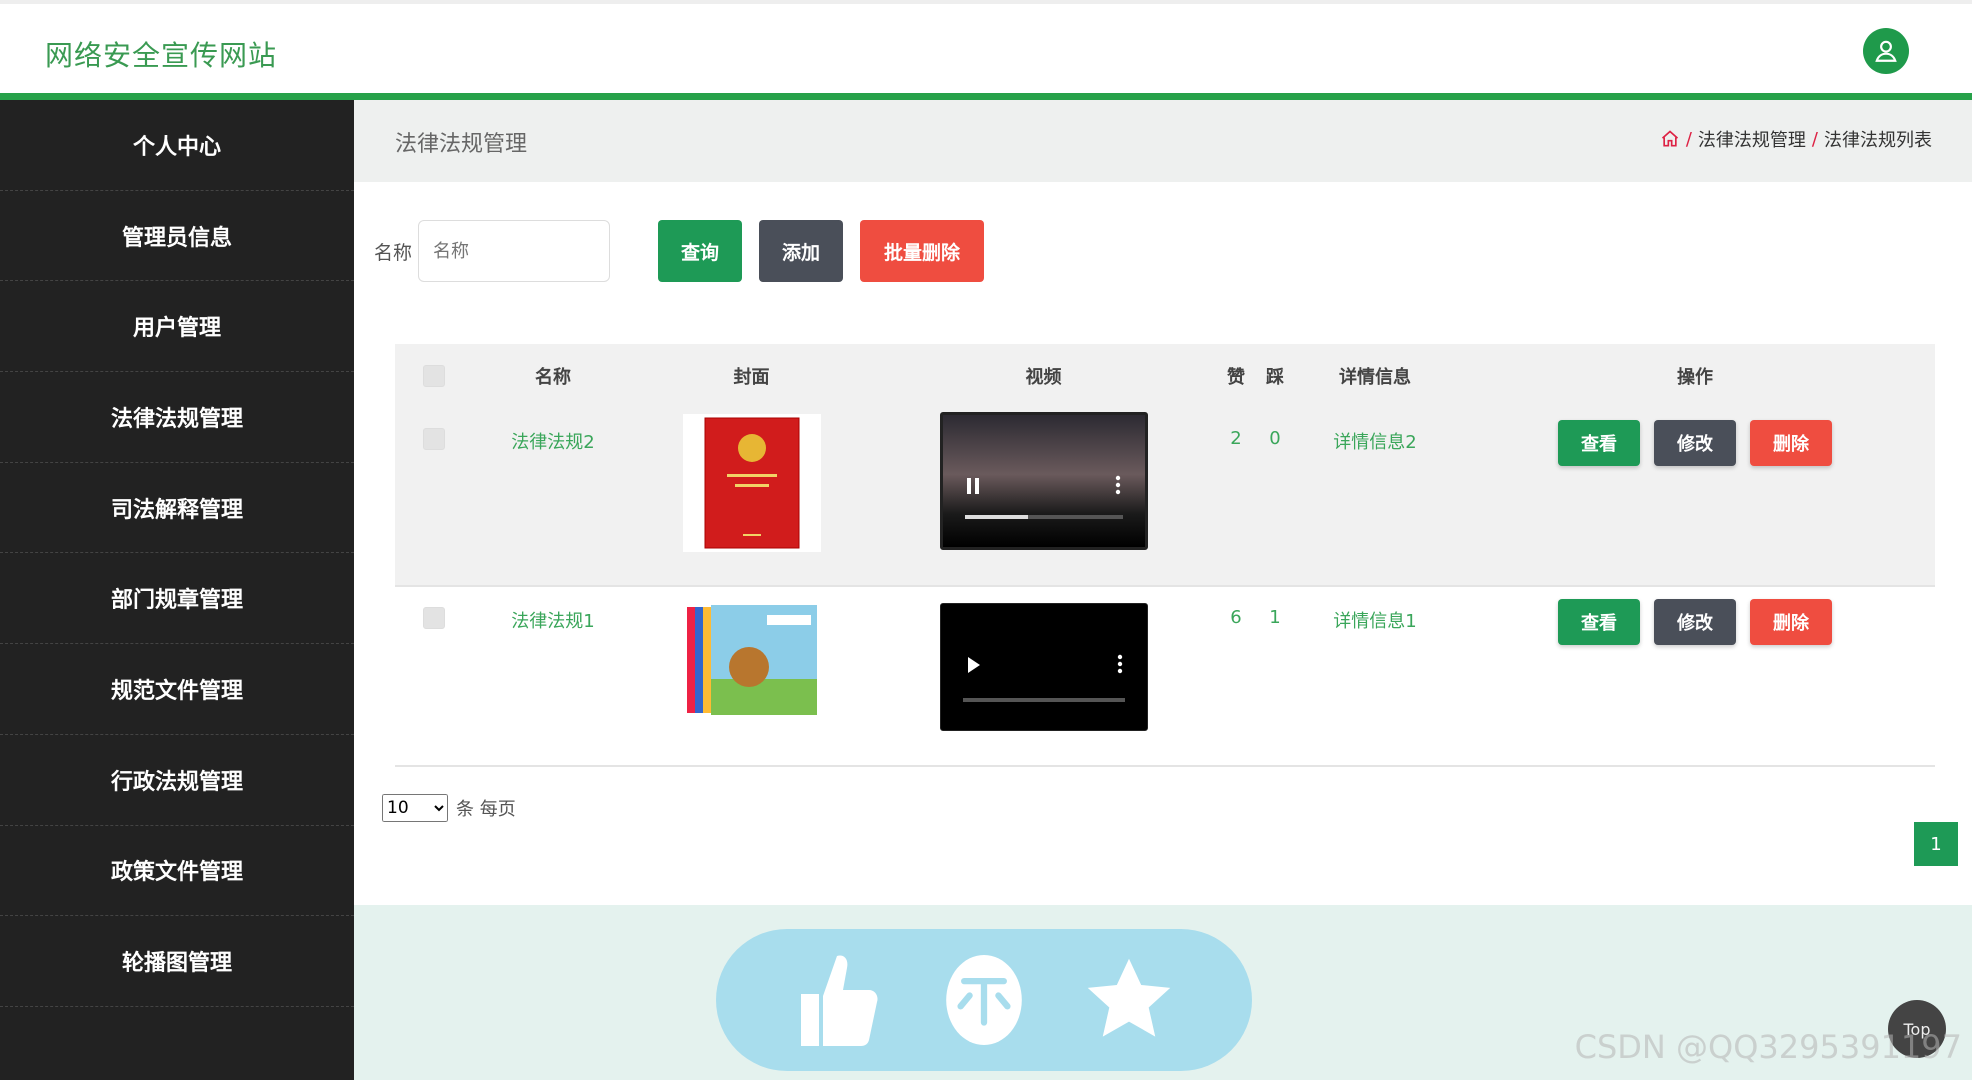 Image resolution: width=1972 pixels, height=1080 pixels. I want to click on user-icon, so click(1886, 51).